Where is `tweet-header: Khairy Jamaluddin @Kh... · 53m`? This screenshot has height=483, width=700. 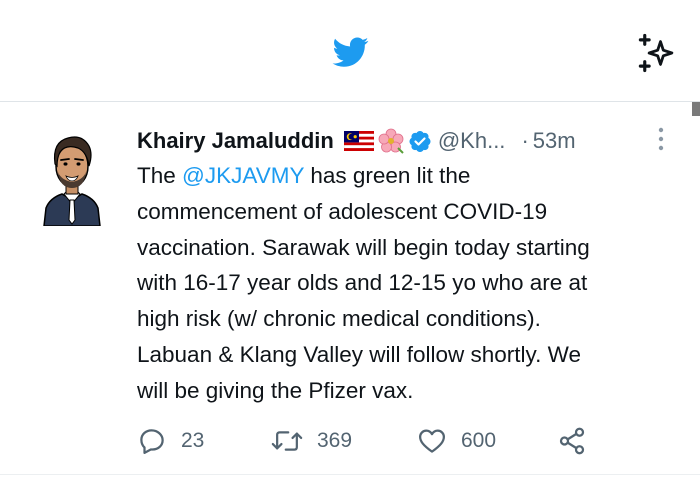
tweet-header: Khairy Jamaluddin @Kh... · 53m is located at coordinates (356, 141).